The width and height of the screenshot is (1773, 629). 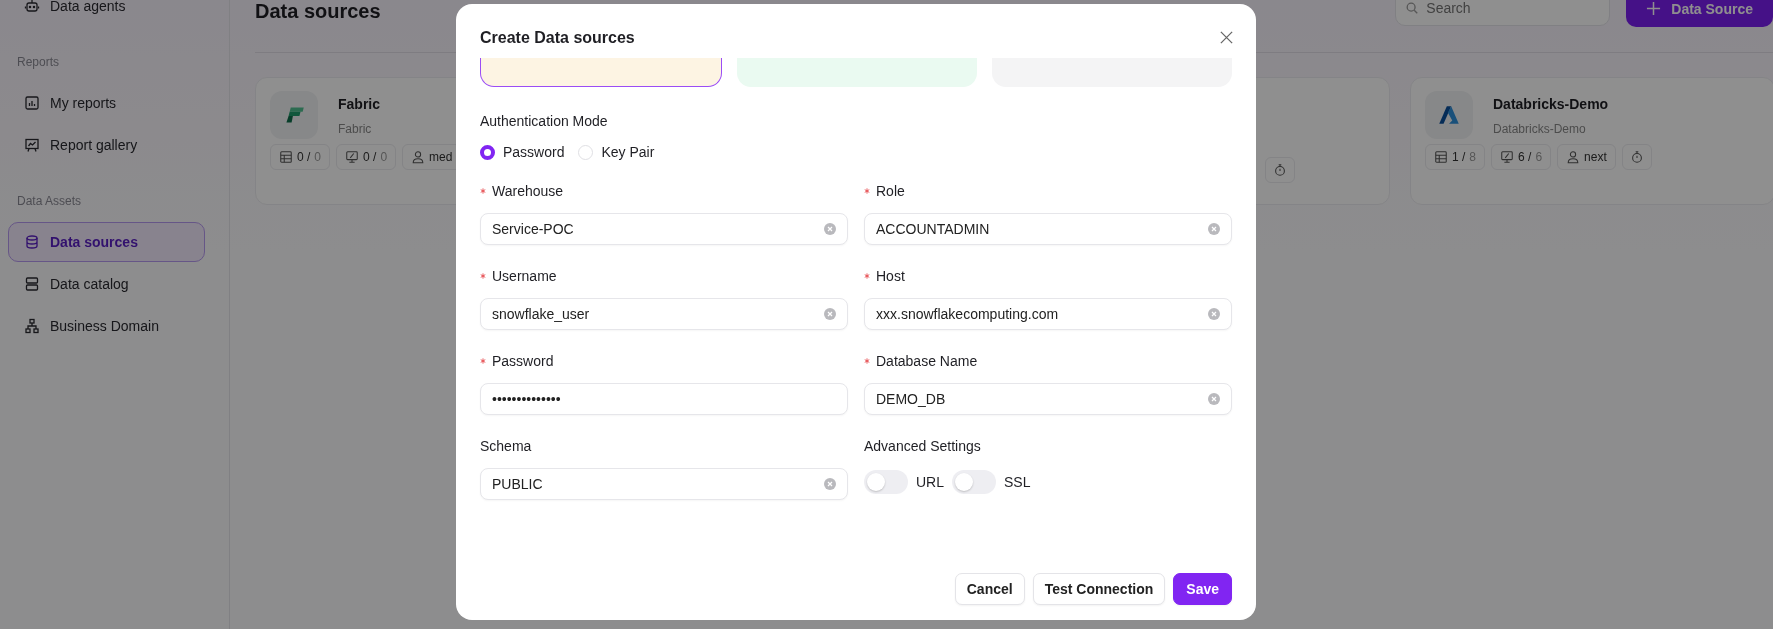 I want to click on field-label: Advanced Settings, so click(x=922, y=446).